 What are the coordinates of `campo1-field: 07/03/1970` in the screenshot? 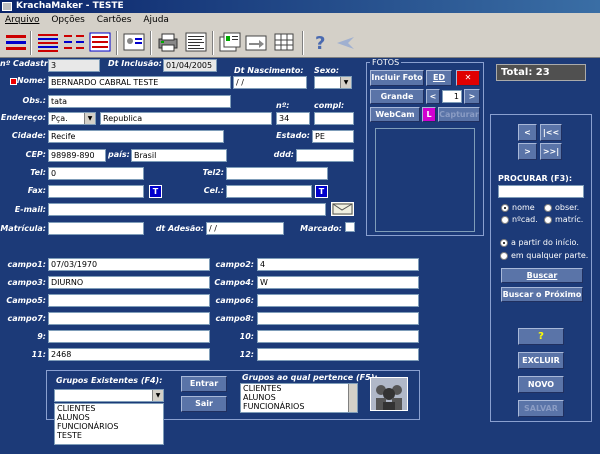 It's located at (129, 264).